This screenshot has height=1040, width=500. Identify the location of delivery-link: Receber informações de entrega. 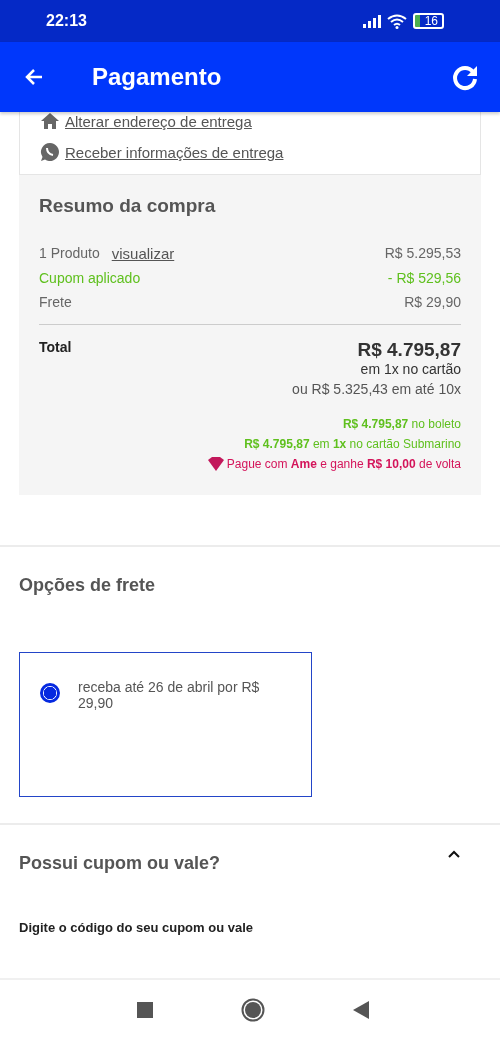
(174, 152).